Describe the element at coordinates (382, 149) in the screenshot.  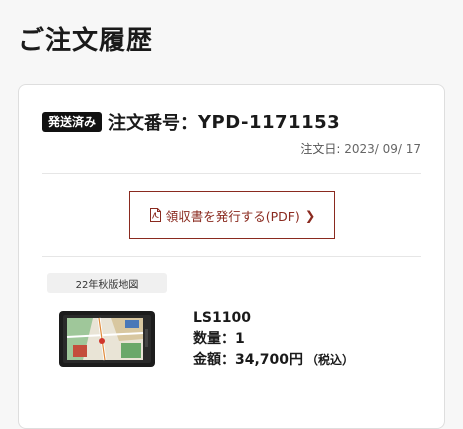
I see `order-date-value: 2023/ 09/ 17` at that location.